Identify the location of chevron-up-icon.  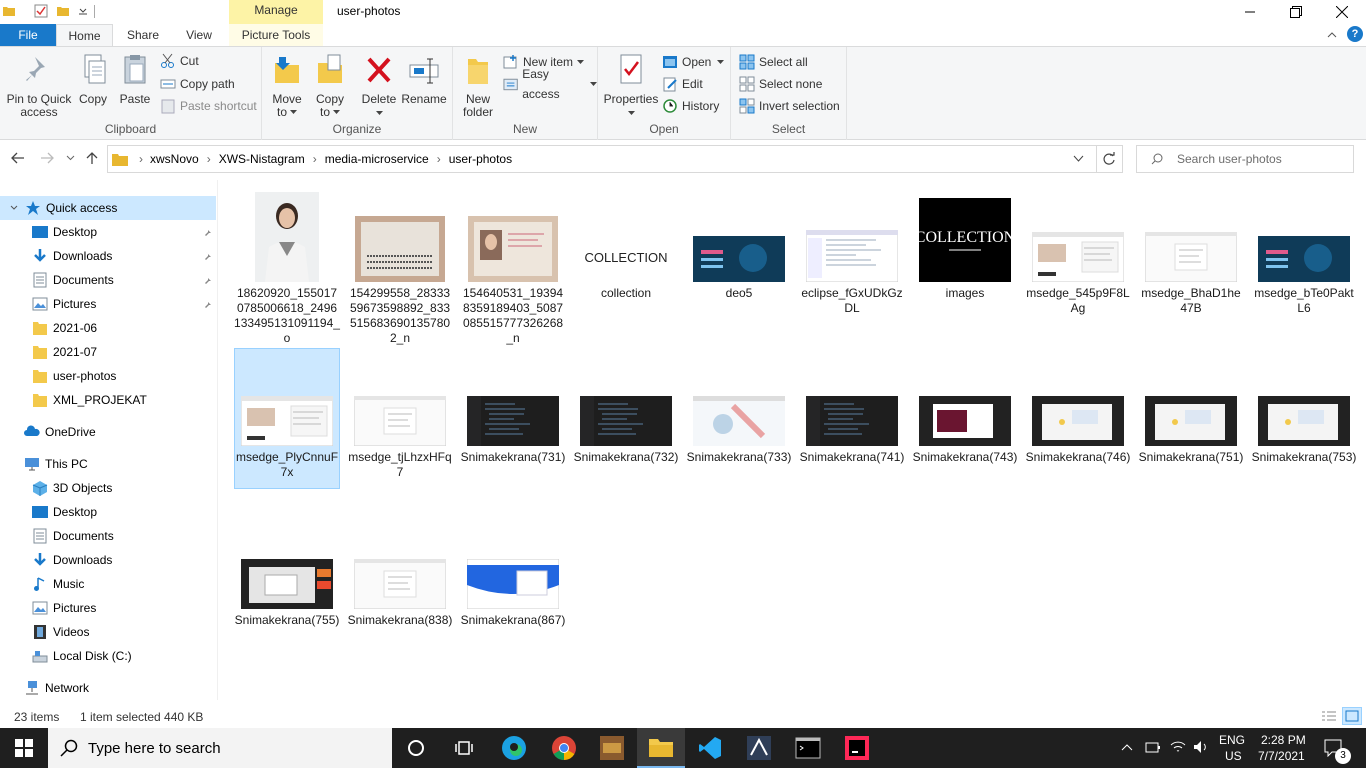
(1127, 747).